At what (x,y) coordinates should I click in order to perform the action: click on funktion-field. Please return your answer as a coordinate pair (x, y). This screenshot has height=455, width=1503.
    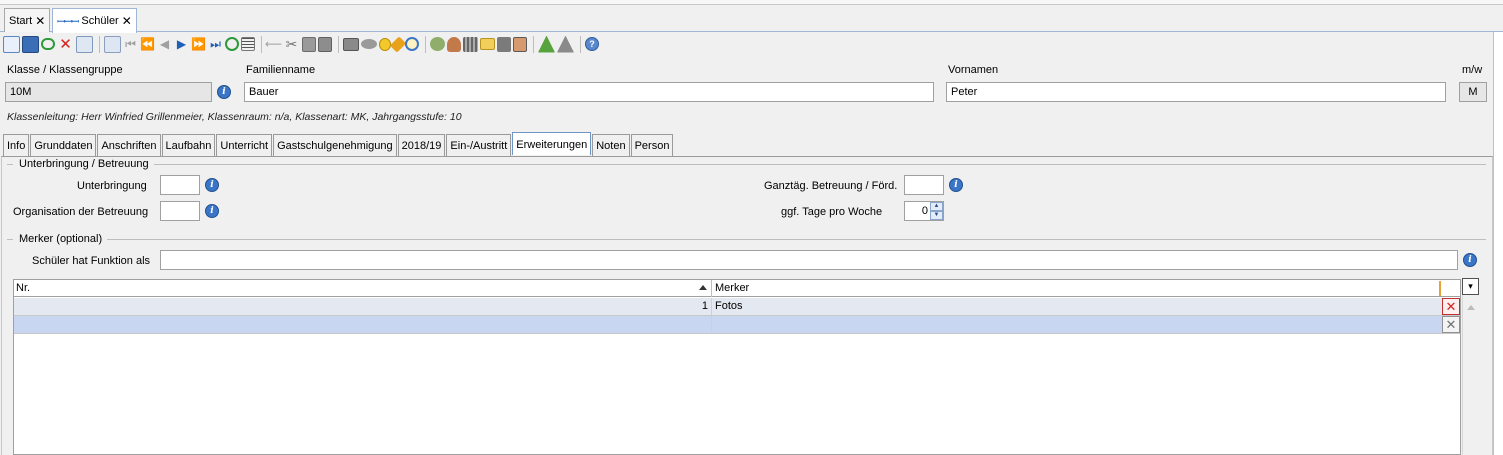
    Looking at the image, I should click on (809, 260).